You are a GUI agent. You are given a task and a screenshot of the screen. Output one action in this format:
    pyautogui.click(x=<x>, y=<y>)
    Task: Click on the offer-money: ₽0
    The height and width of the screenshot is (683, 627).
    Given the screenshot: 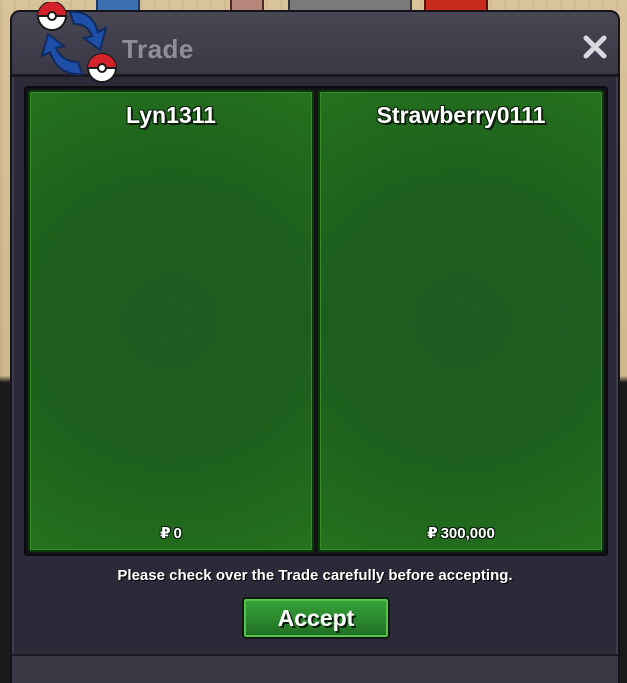 What is the action you would take?
    pyautogui.click(x=171, y=533)
    